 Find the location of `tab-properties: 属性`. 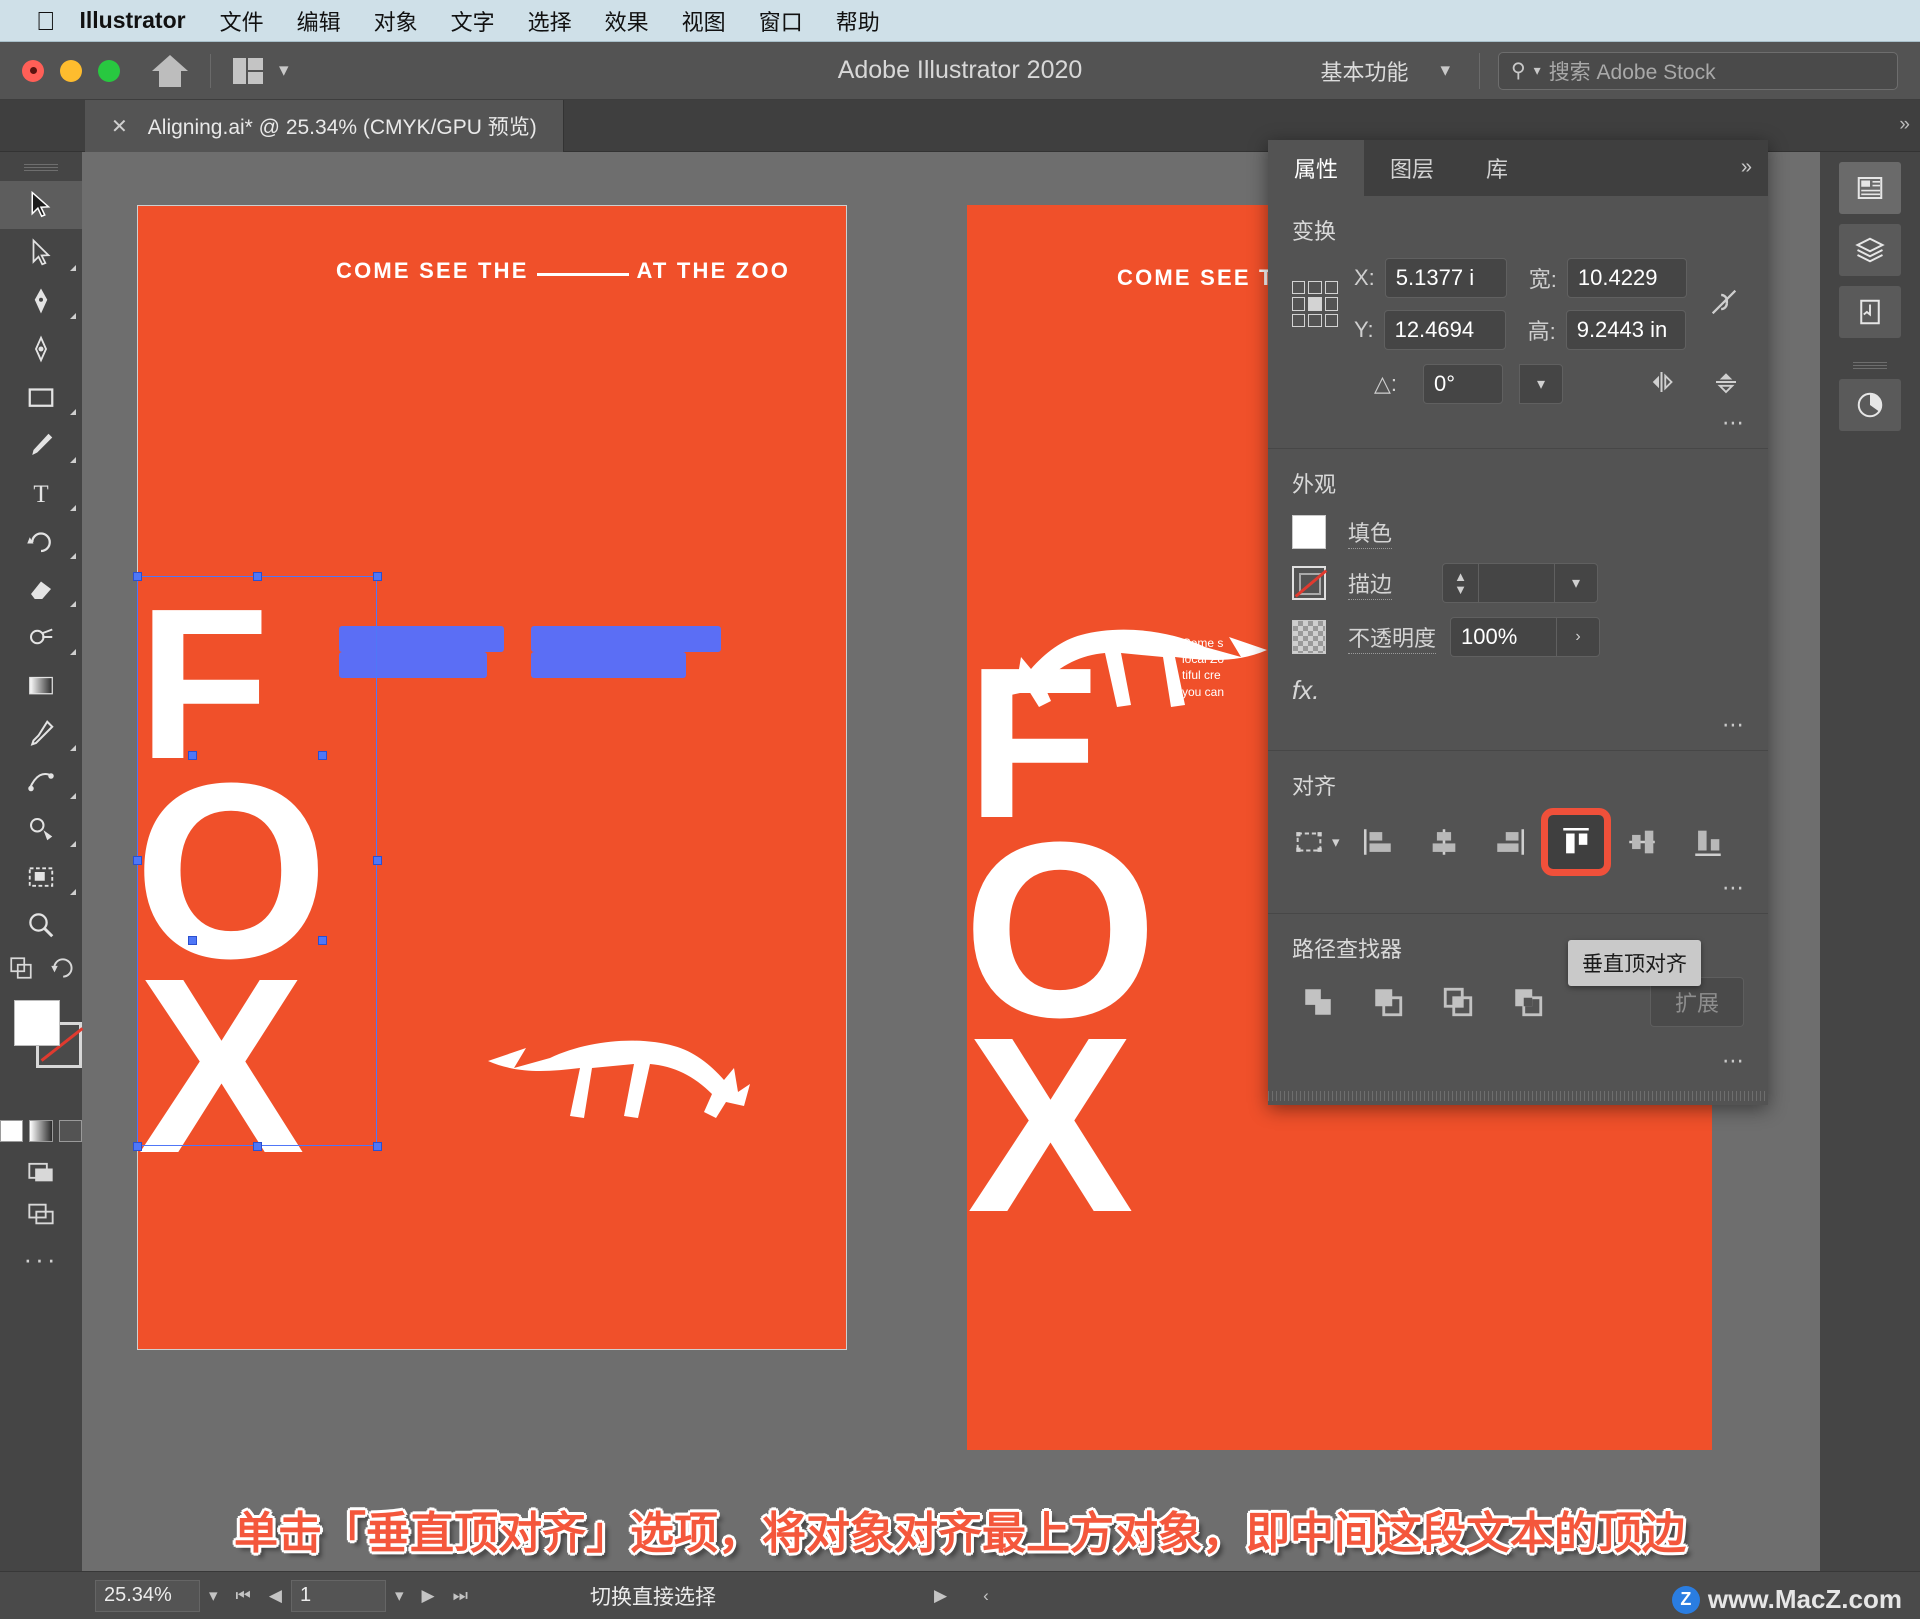

tab-properties: 属性 is located at coordinates (1316, 168).